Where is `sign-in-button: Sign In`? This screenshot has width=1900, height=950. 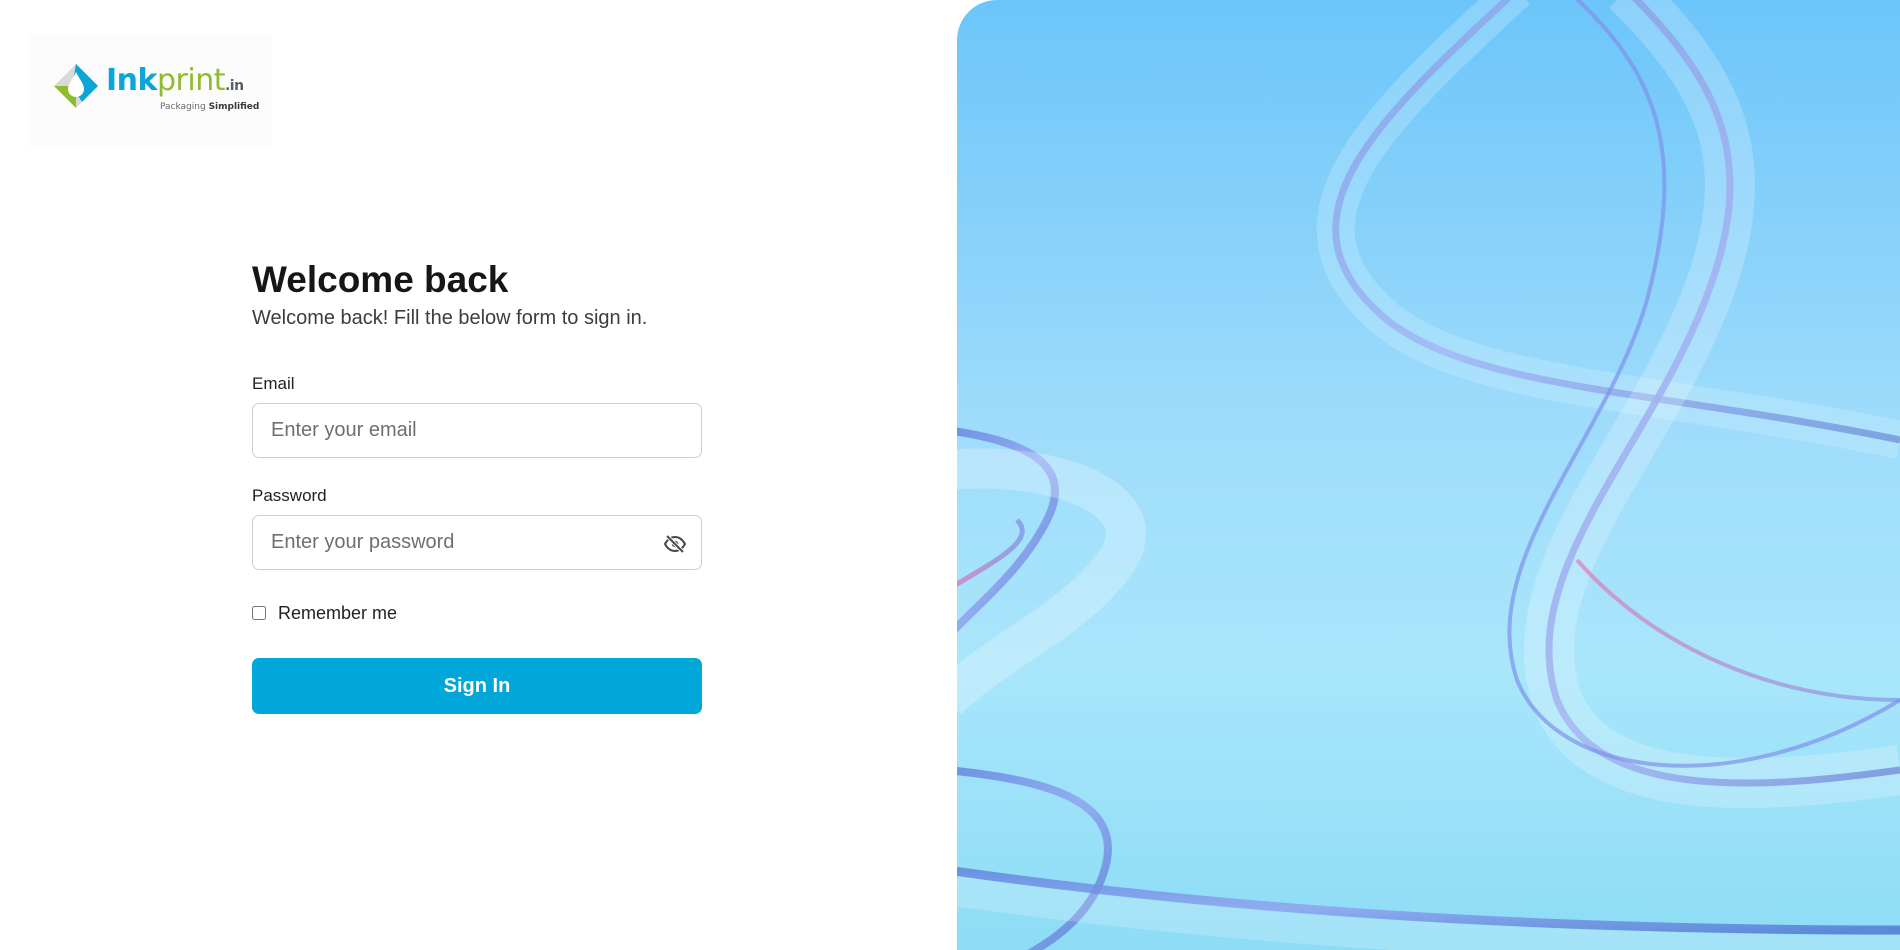 sign-in-button: Sign In is located at coordinates (477, 686).